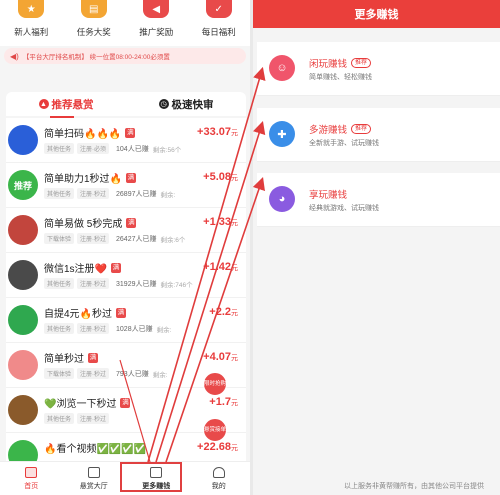 The height and width of the screenshot is (495, 500). Describe the element at coordinates (217, 177) in the screenshot. I see `reward-amount: +5.08` at that location.